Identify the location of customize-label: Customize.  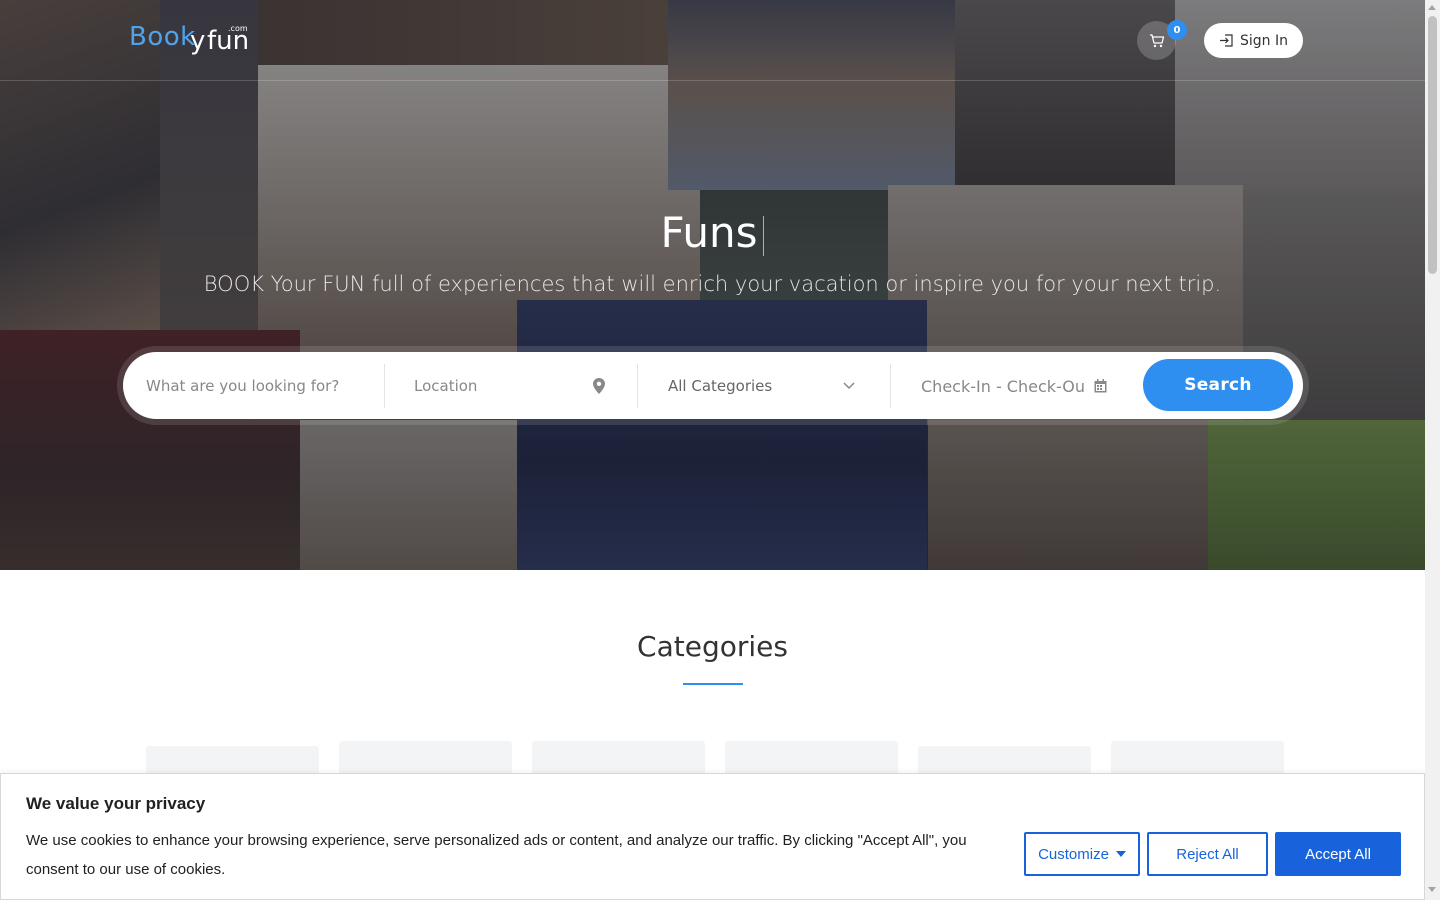
(1073, 854).